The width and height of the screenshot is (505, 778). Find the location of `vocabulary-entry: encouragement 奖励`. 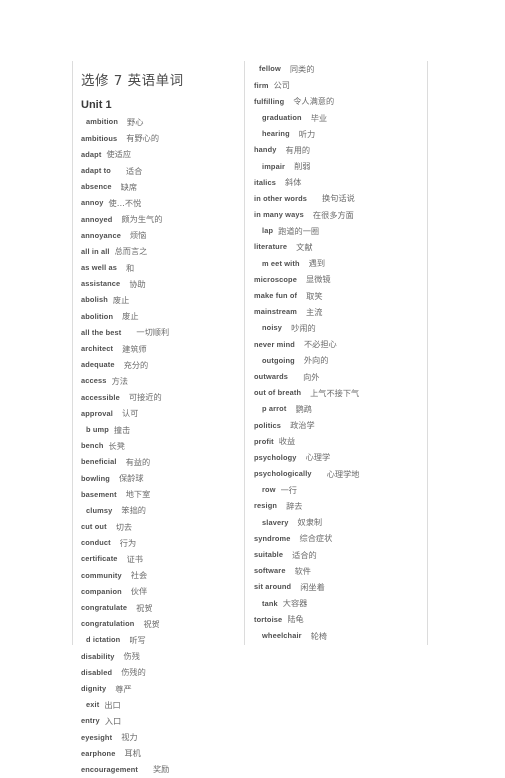

vocabulary-entry: encouragement 奖励 is located at coordinates (158, 770).